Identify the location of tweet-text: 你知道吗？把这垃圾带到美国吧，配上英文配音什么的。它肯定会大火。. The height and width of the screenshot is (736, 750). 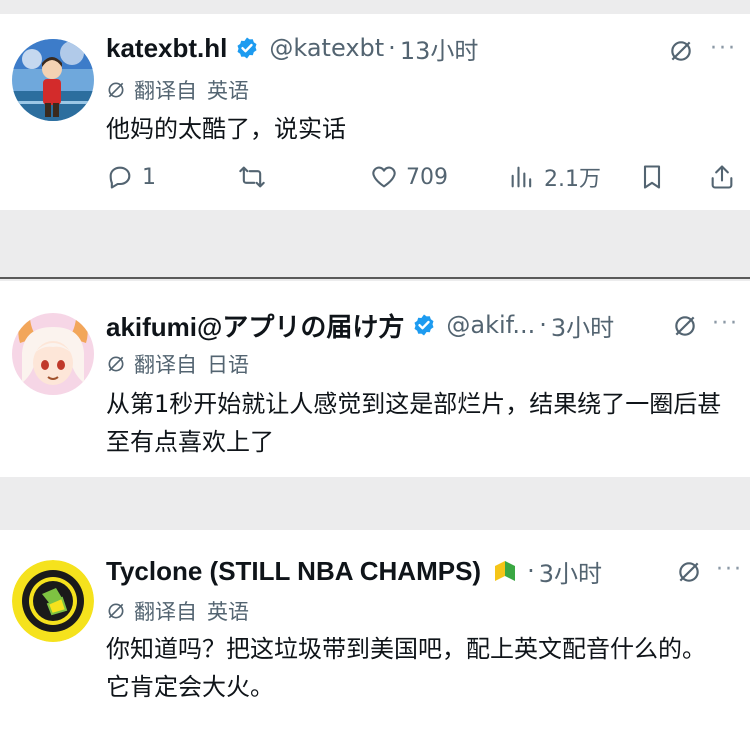
(406, 668).